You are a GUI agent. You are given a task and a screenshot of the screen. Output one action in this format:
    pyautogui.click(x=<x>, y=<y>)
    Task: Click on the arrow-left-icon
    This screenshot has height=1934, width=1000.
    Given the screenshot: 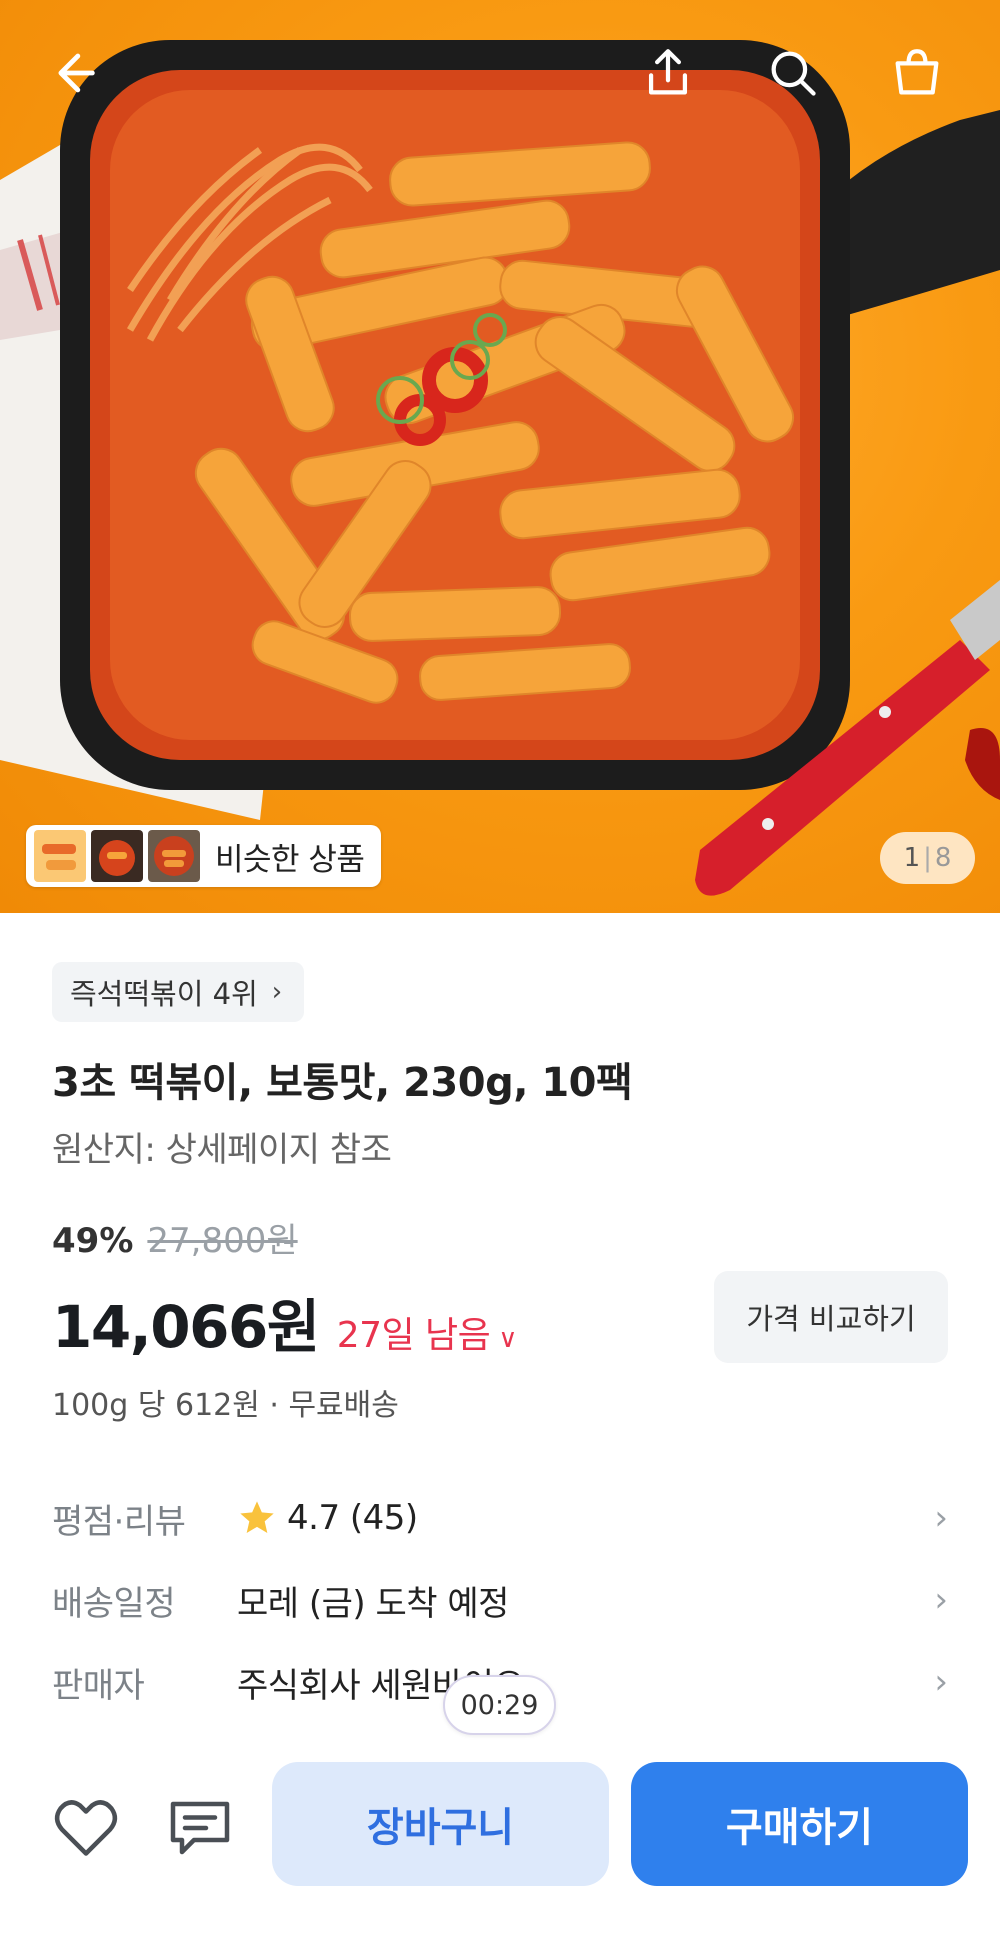 What is the action you would take?
    pyautogui.click(x=76, y=73)
    